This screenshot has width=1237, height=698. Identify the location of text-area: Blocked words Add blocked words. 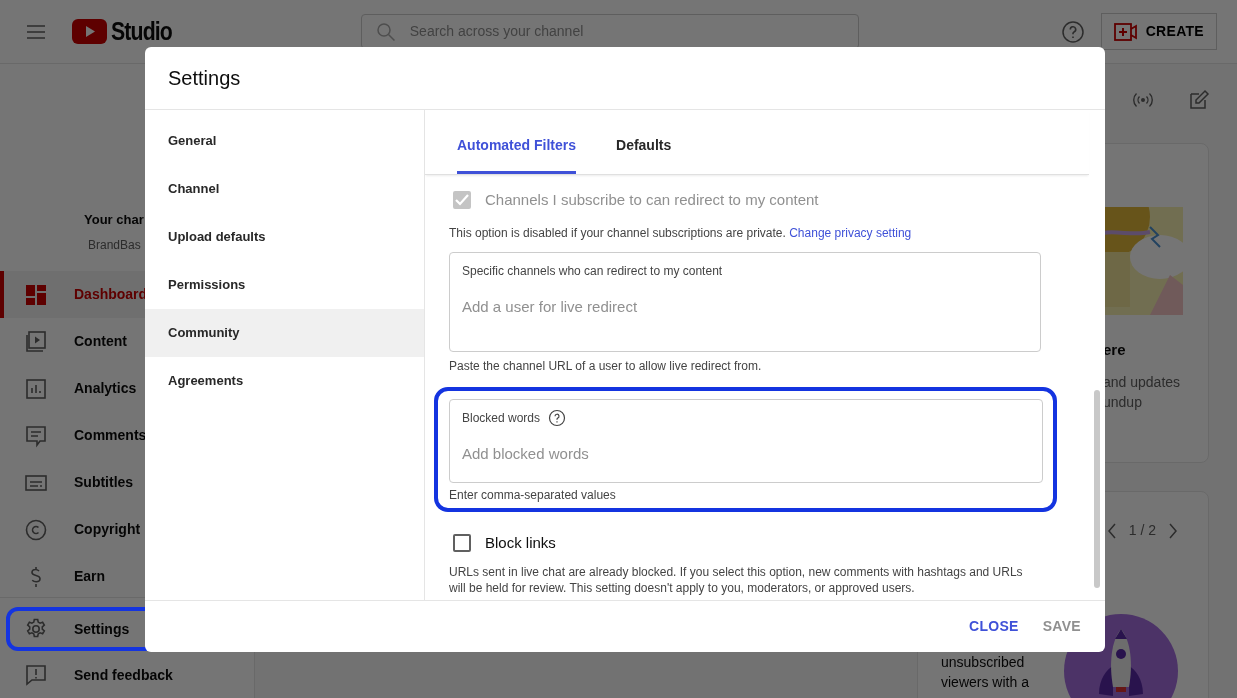
(746, 440).